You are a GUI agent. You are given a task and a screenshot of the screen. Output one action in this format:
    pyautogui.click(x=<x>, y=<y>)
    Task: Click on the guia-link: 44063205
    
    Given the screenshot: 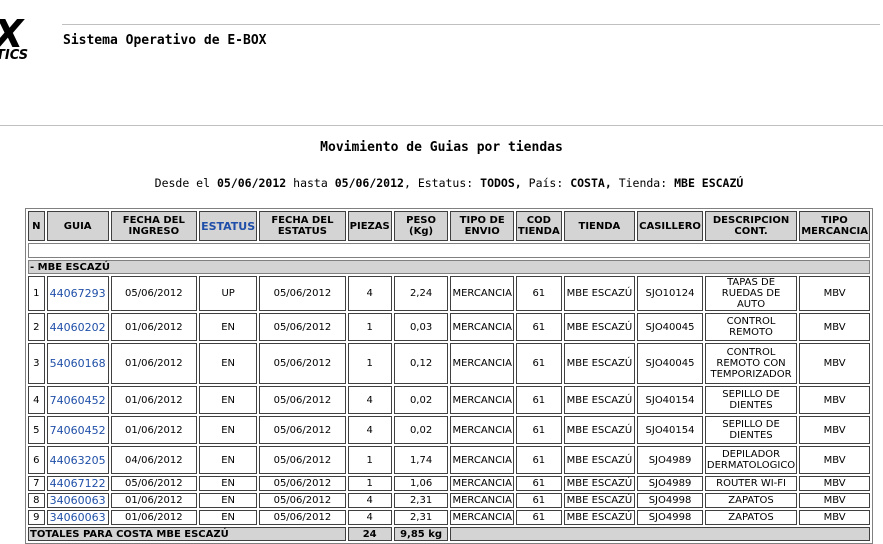 What is the action you would take?
    pyautogui.click(x=77, y=460)
    